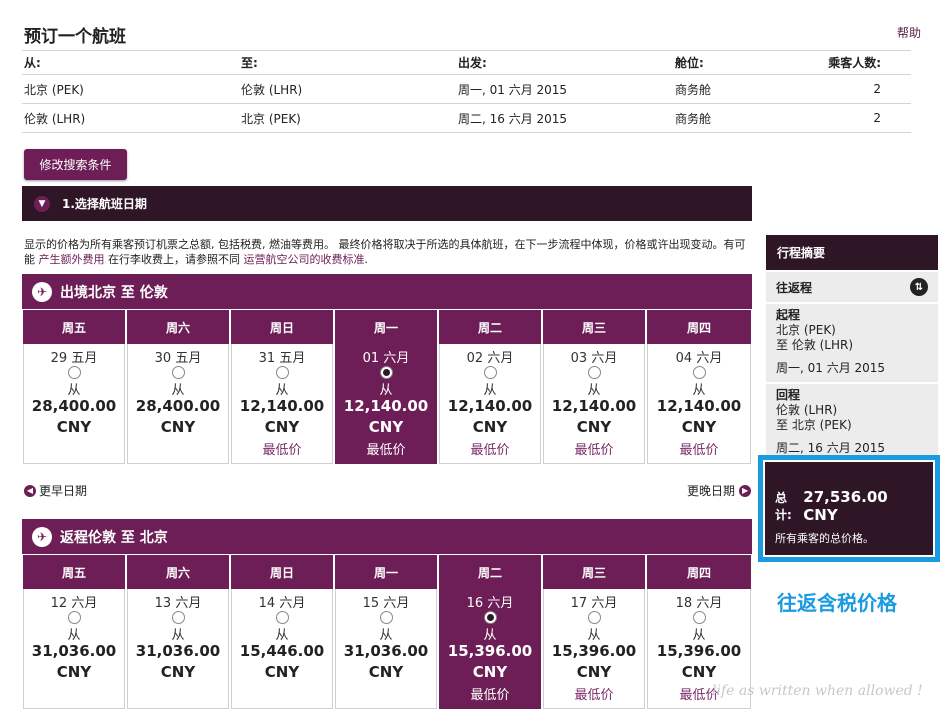 This screenshot has width=941, height=720. Describe the element at coordinates (909, 32) in the screenshot. I see `help-link: 帮助` at that location.